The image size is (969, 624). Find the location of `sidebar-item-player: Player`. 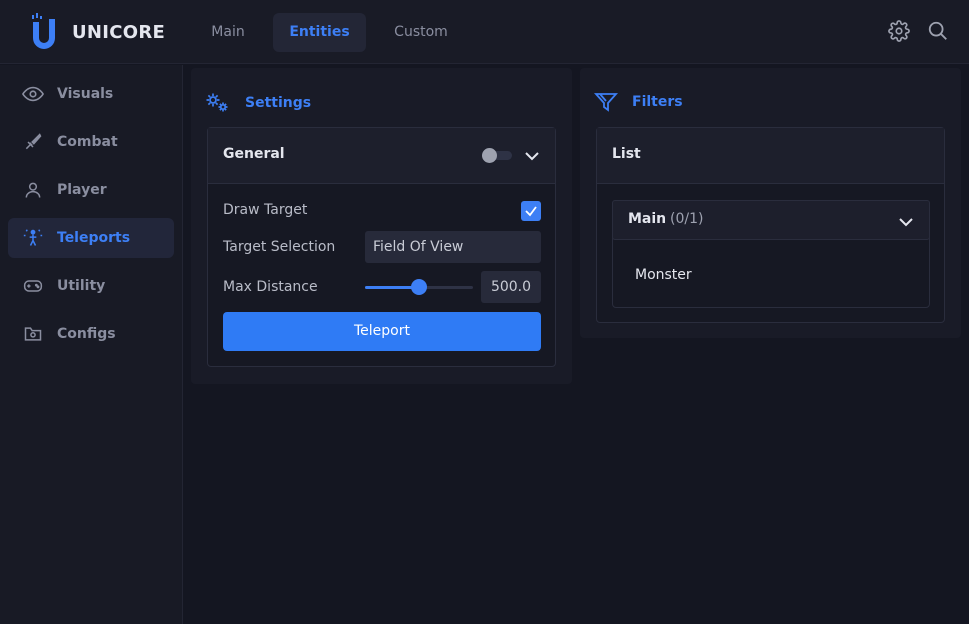

sidebar-item-player: Player is located at coordinates (91, 190).